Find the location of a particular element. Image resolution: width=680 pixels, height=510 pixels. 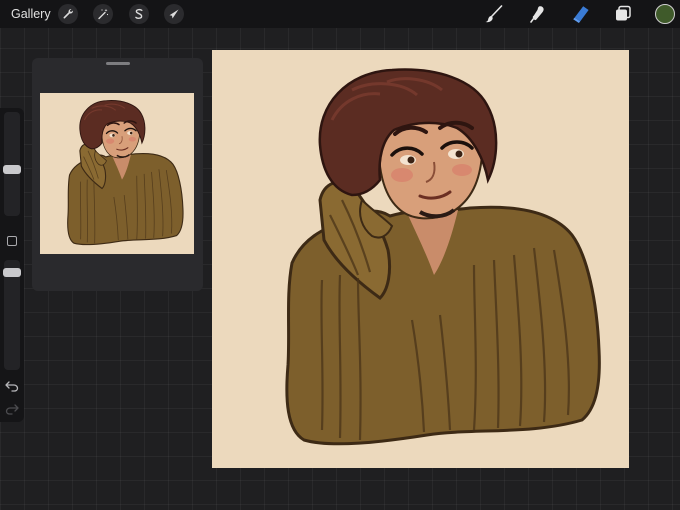

layers-icon is located at coordinates (623, 14).